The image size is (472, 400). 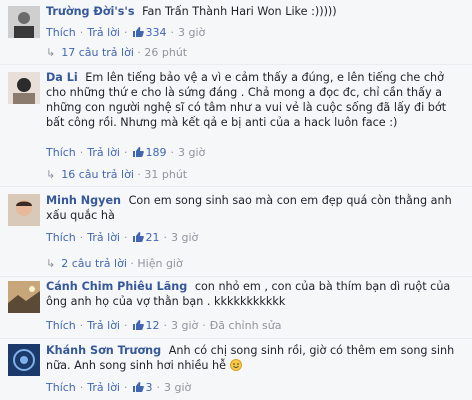 I want to click on commenter-name: Cánh Chim Phiêu Lãng, so click(x=116, y=286).